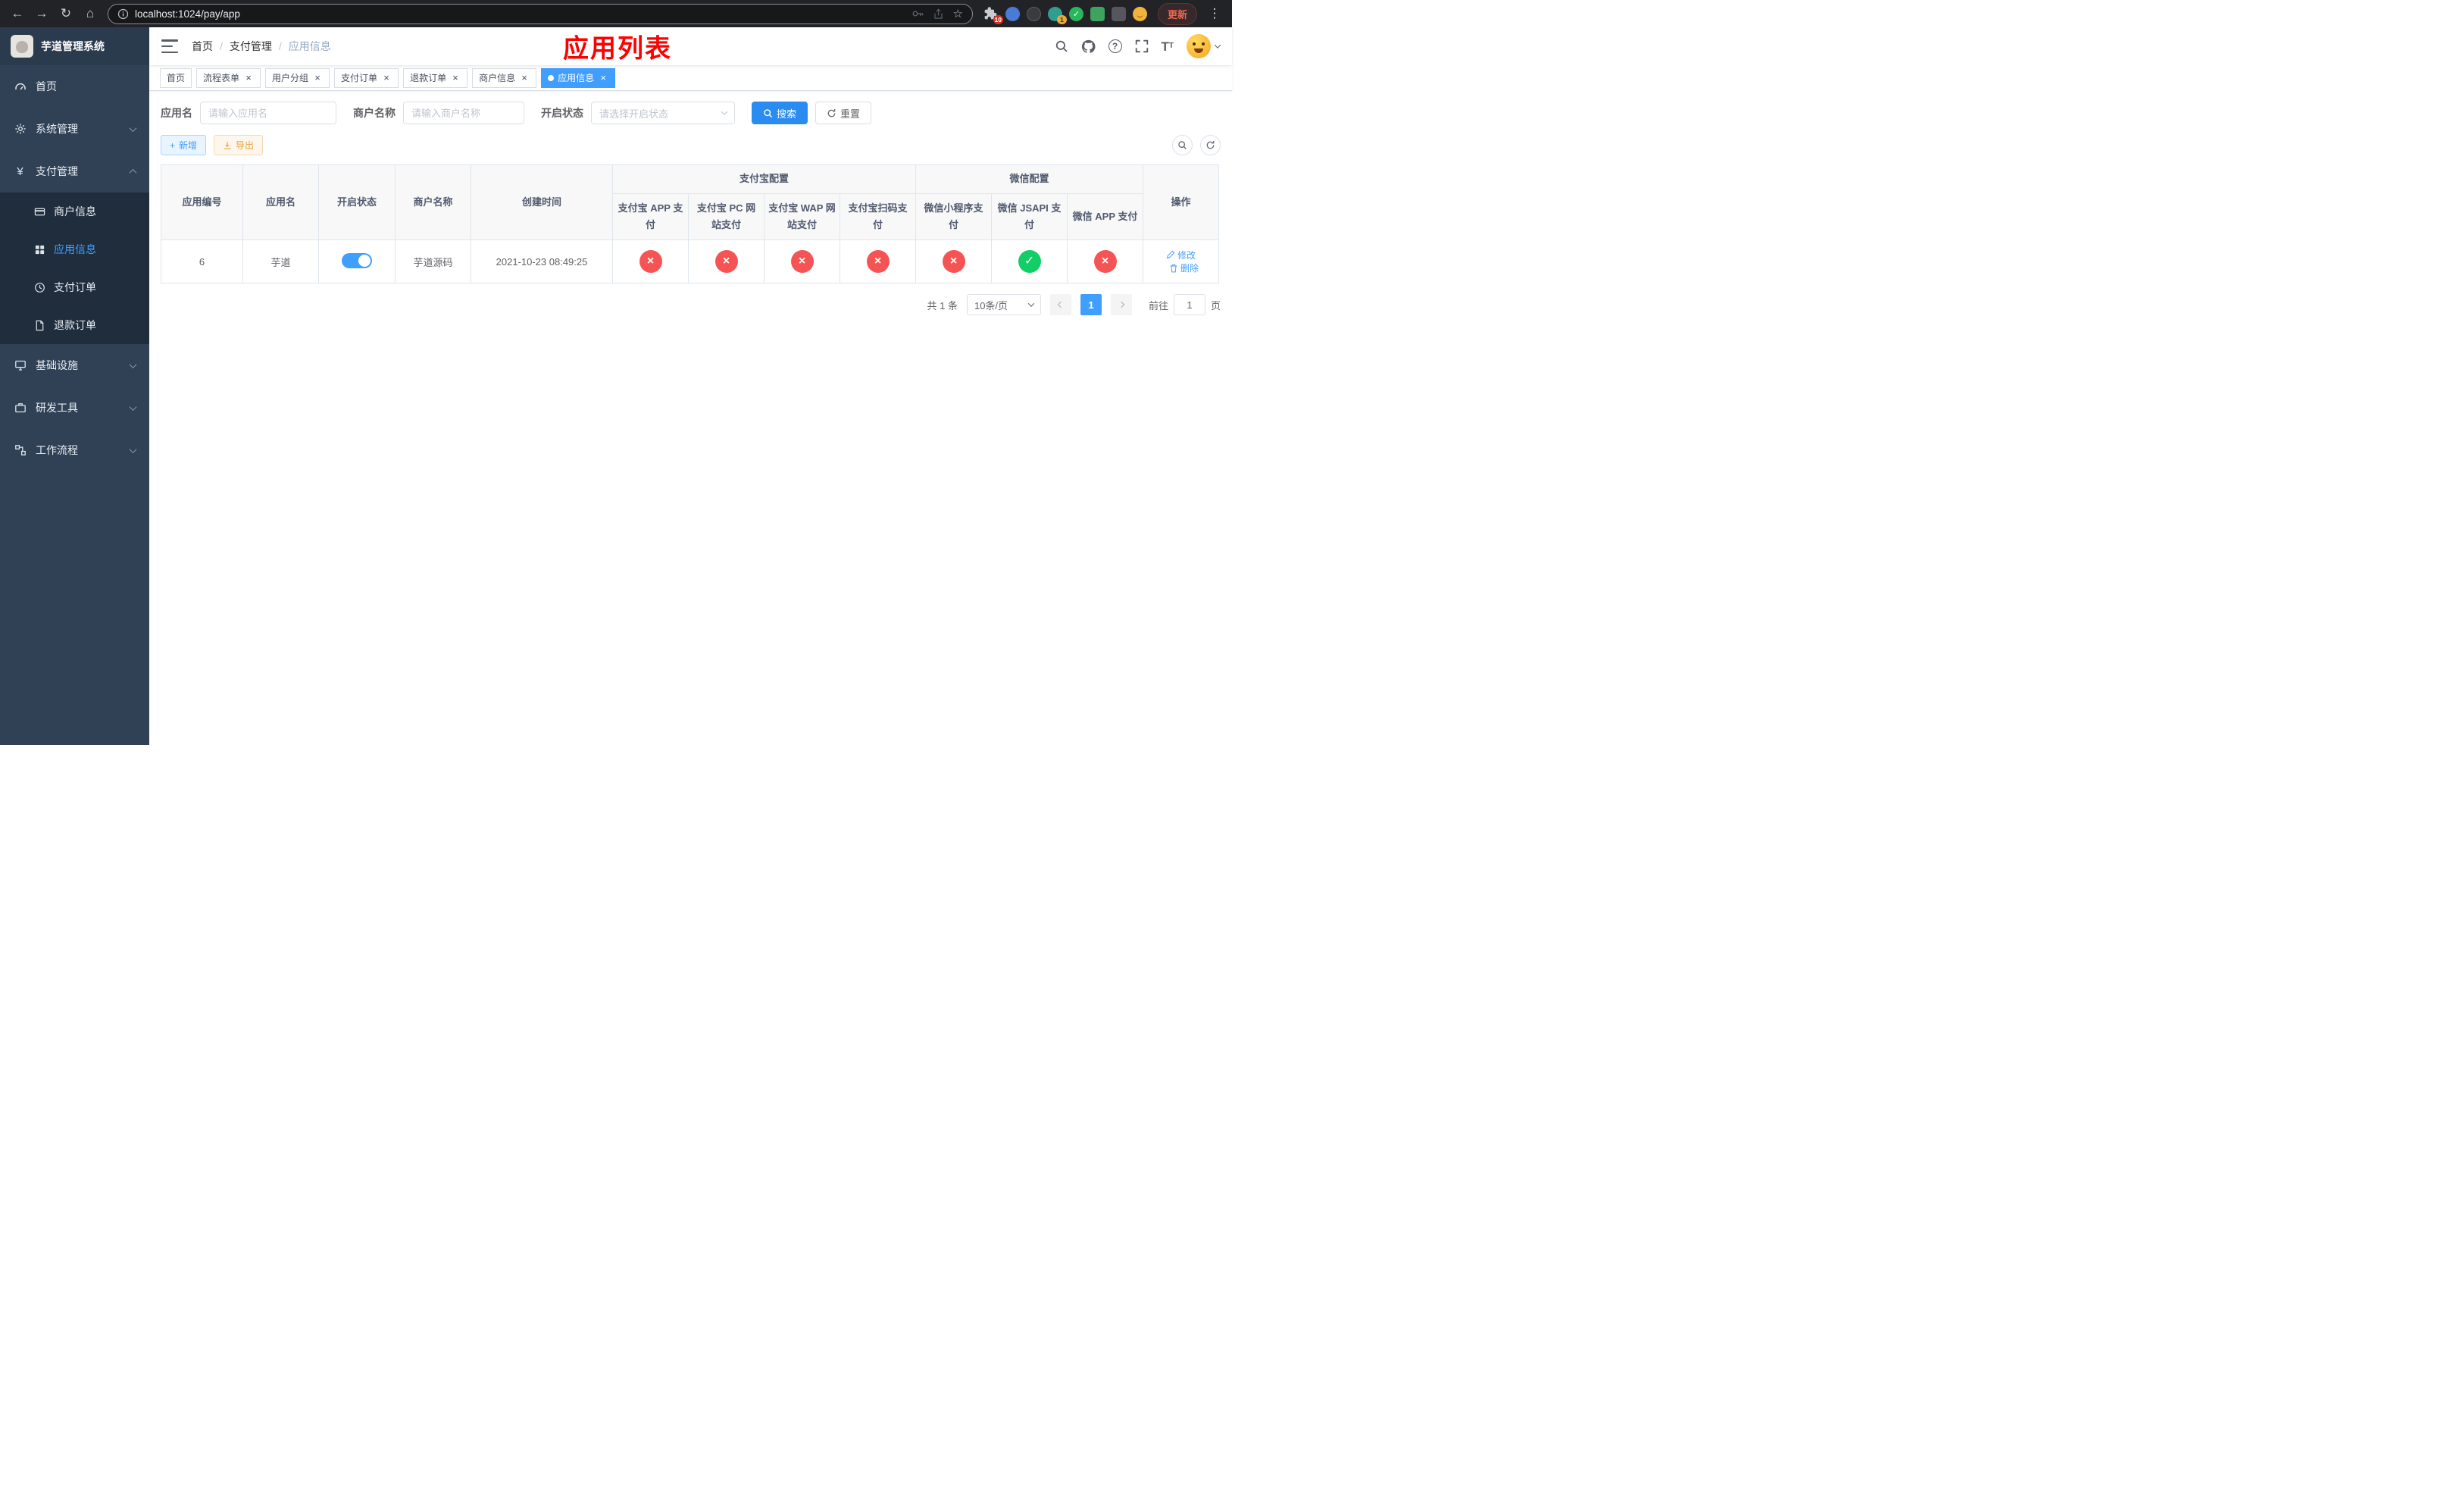 The height and width of the screenshot is (1490, 2464). What do you see at coordinates (504, 77) in the screenshot?
I see `tab-merchant-info: 商户信息 ×` at bounding box center [504, 77].